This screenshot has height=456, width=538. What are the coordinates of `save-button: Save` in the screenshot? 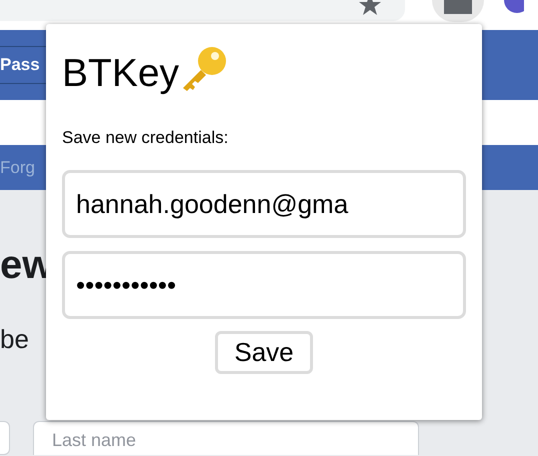 It's located at (264, 352).